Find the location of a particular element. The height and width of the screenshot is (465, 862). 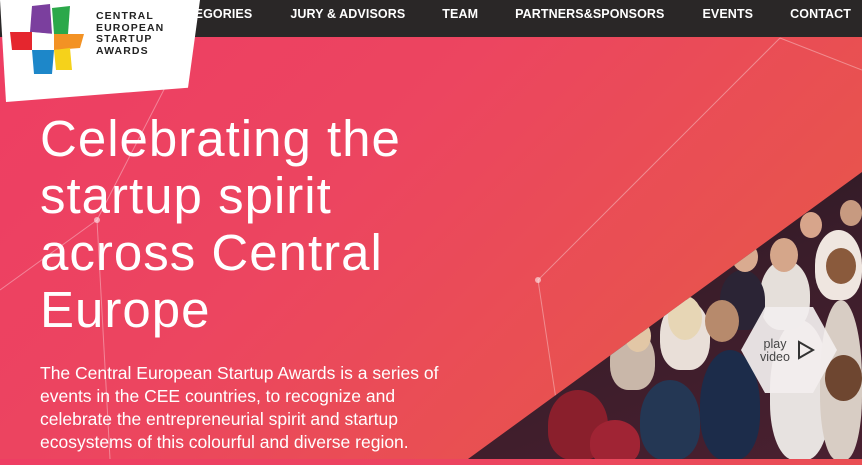

video-label-line: video is located at coordinates (775, 357).